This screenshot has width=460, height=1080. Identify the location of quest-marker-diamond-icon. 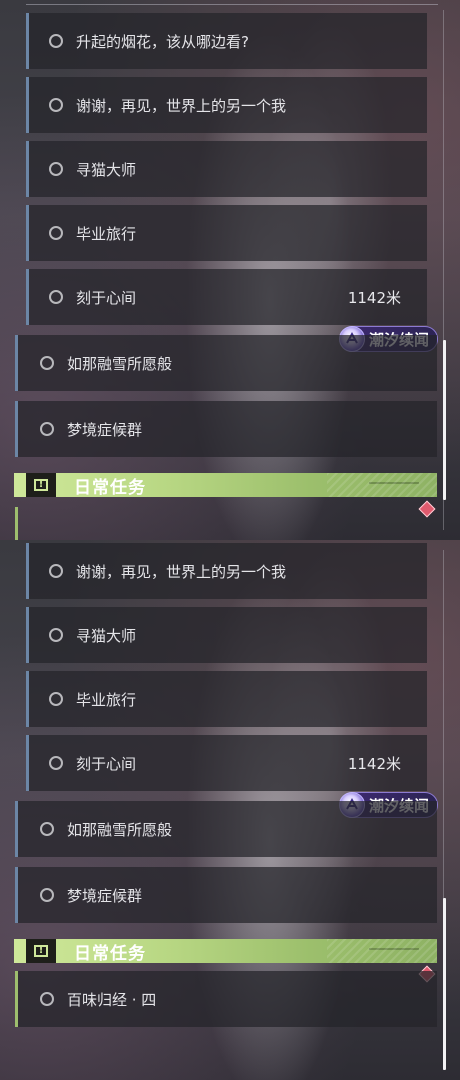
(427, 509).